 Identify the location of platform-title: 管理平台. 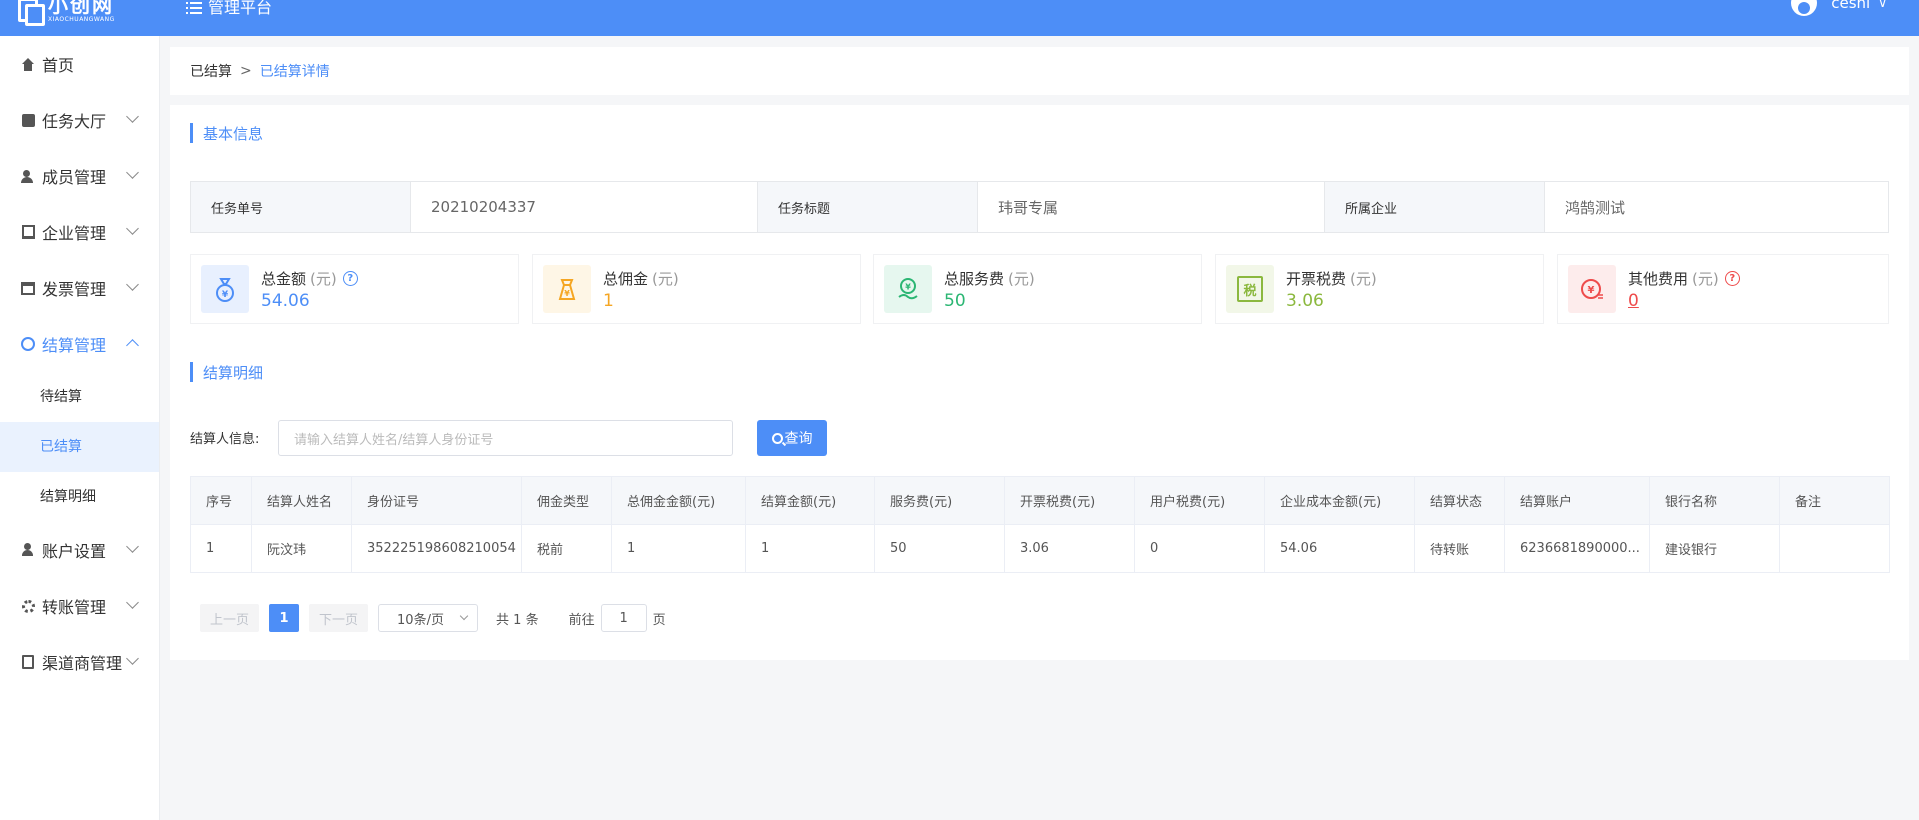
(229, 8).